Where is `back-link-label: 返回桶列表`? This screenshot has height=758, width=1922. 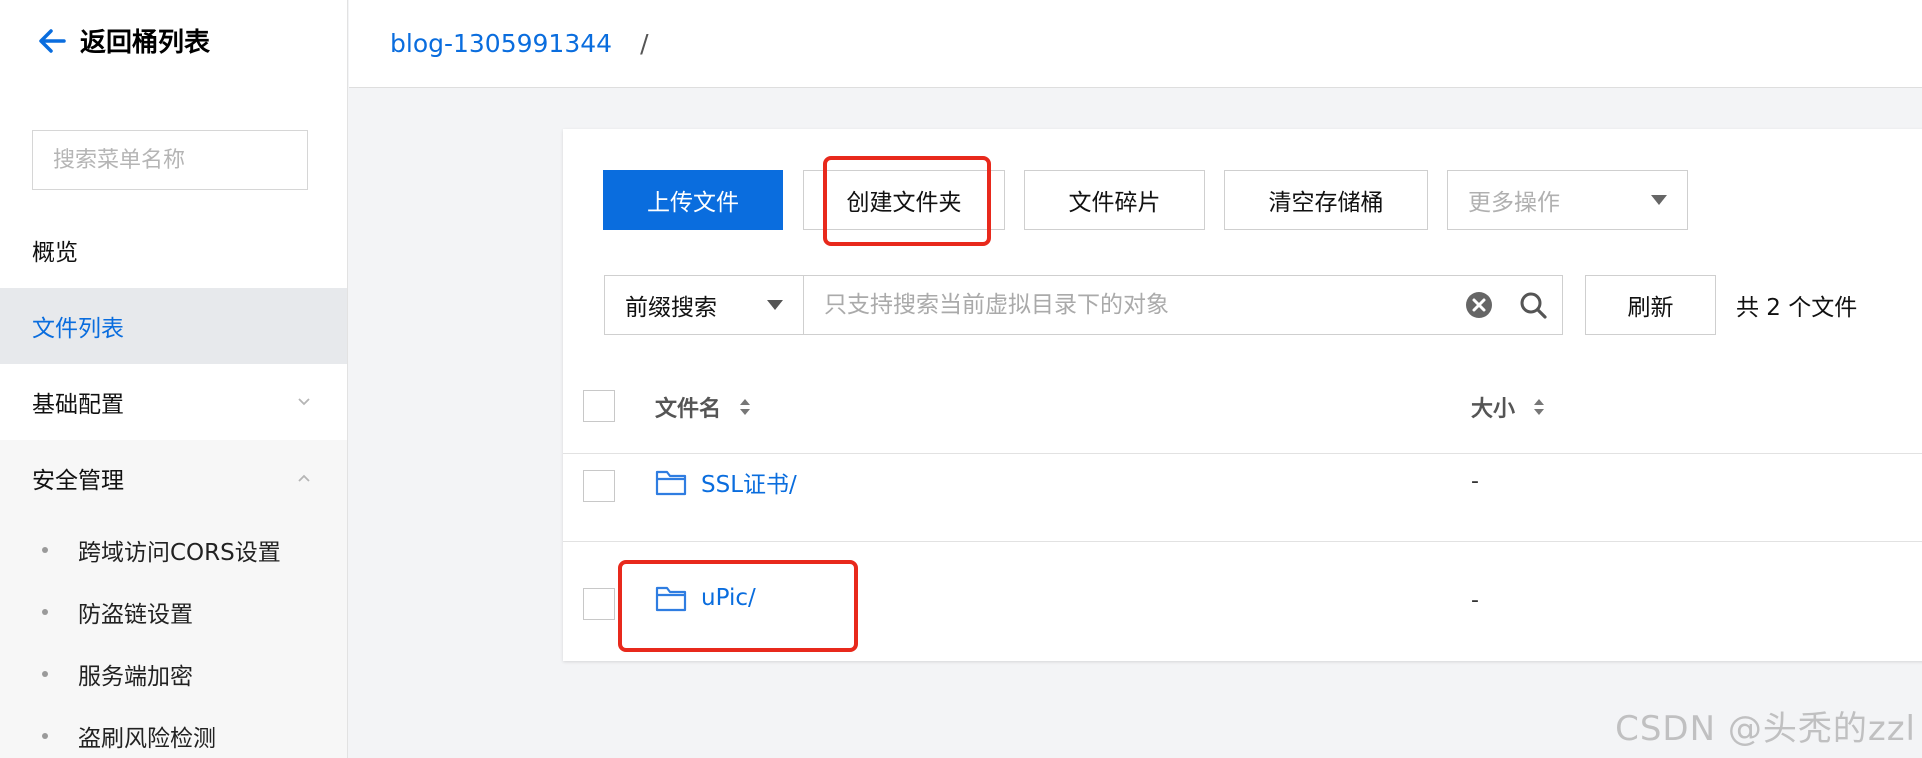
back-link-label: 返回桶列表 is located at coordinates (145, 43).